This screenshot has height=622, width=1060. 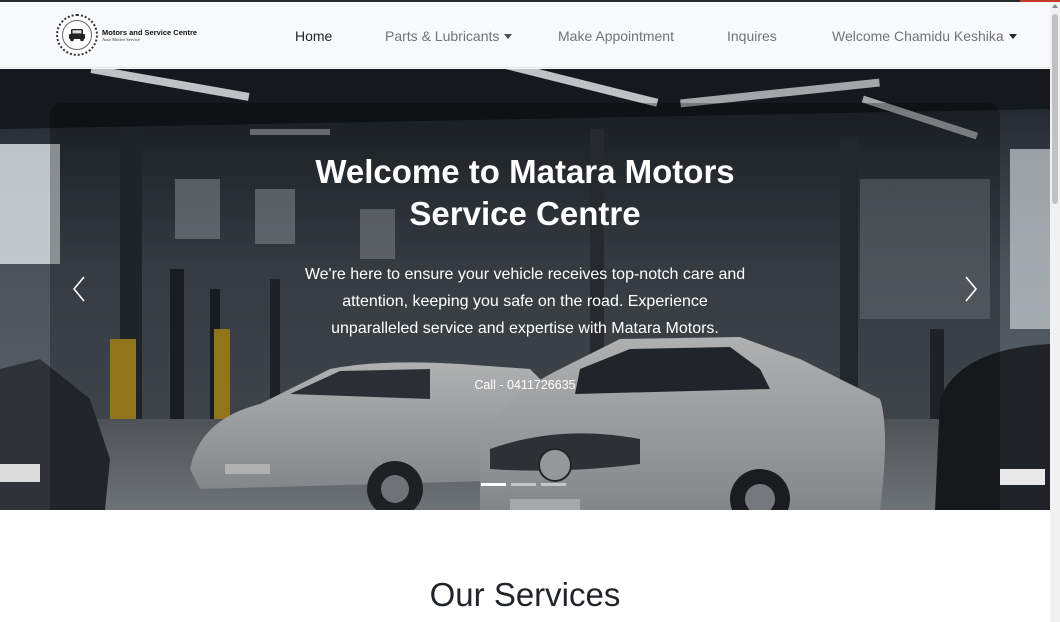 I want to click on carousel-indicators, so click(x=523, y=484).